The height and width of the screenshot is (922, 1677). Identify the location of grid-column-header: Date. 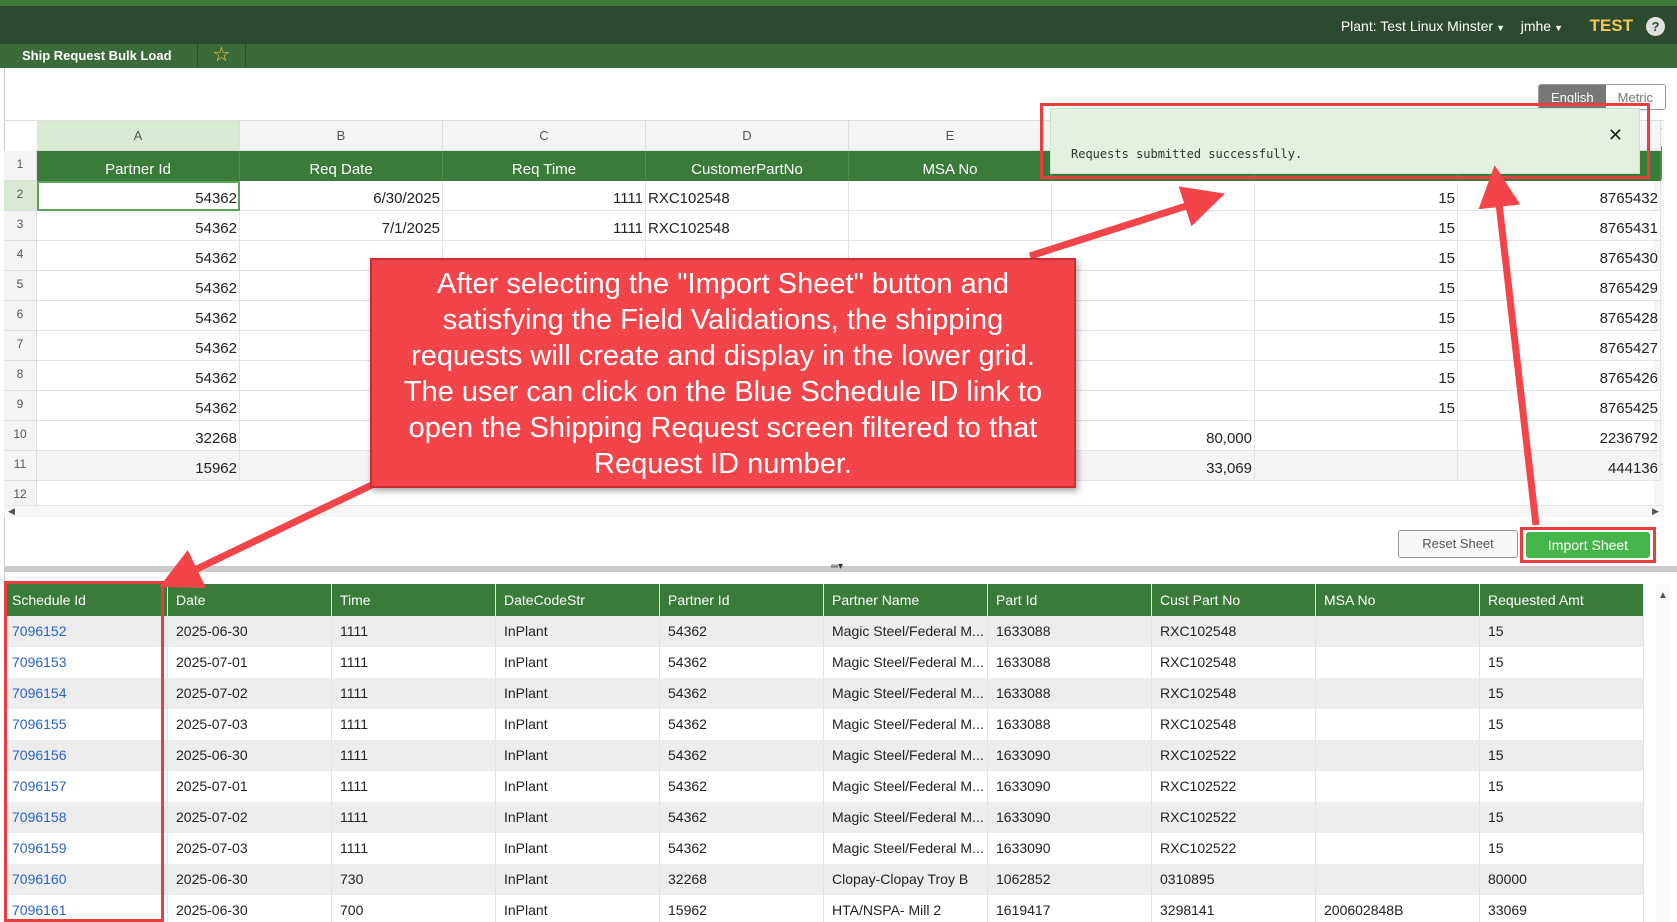
(250, 600).